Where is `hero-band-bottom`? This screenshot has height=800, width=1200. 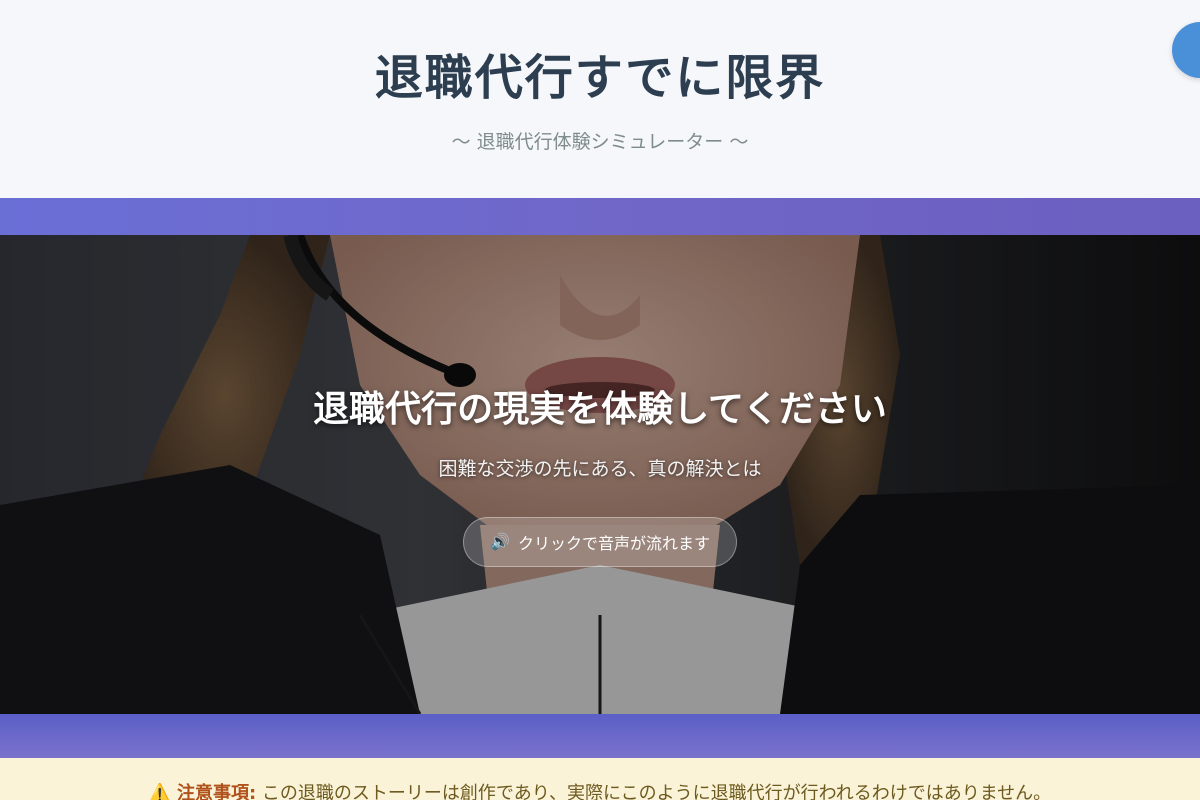
hero-band-bottom is located at coordinates (600, 736).